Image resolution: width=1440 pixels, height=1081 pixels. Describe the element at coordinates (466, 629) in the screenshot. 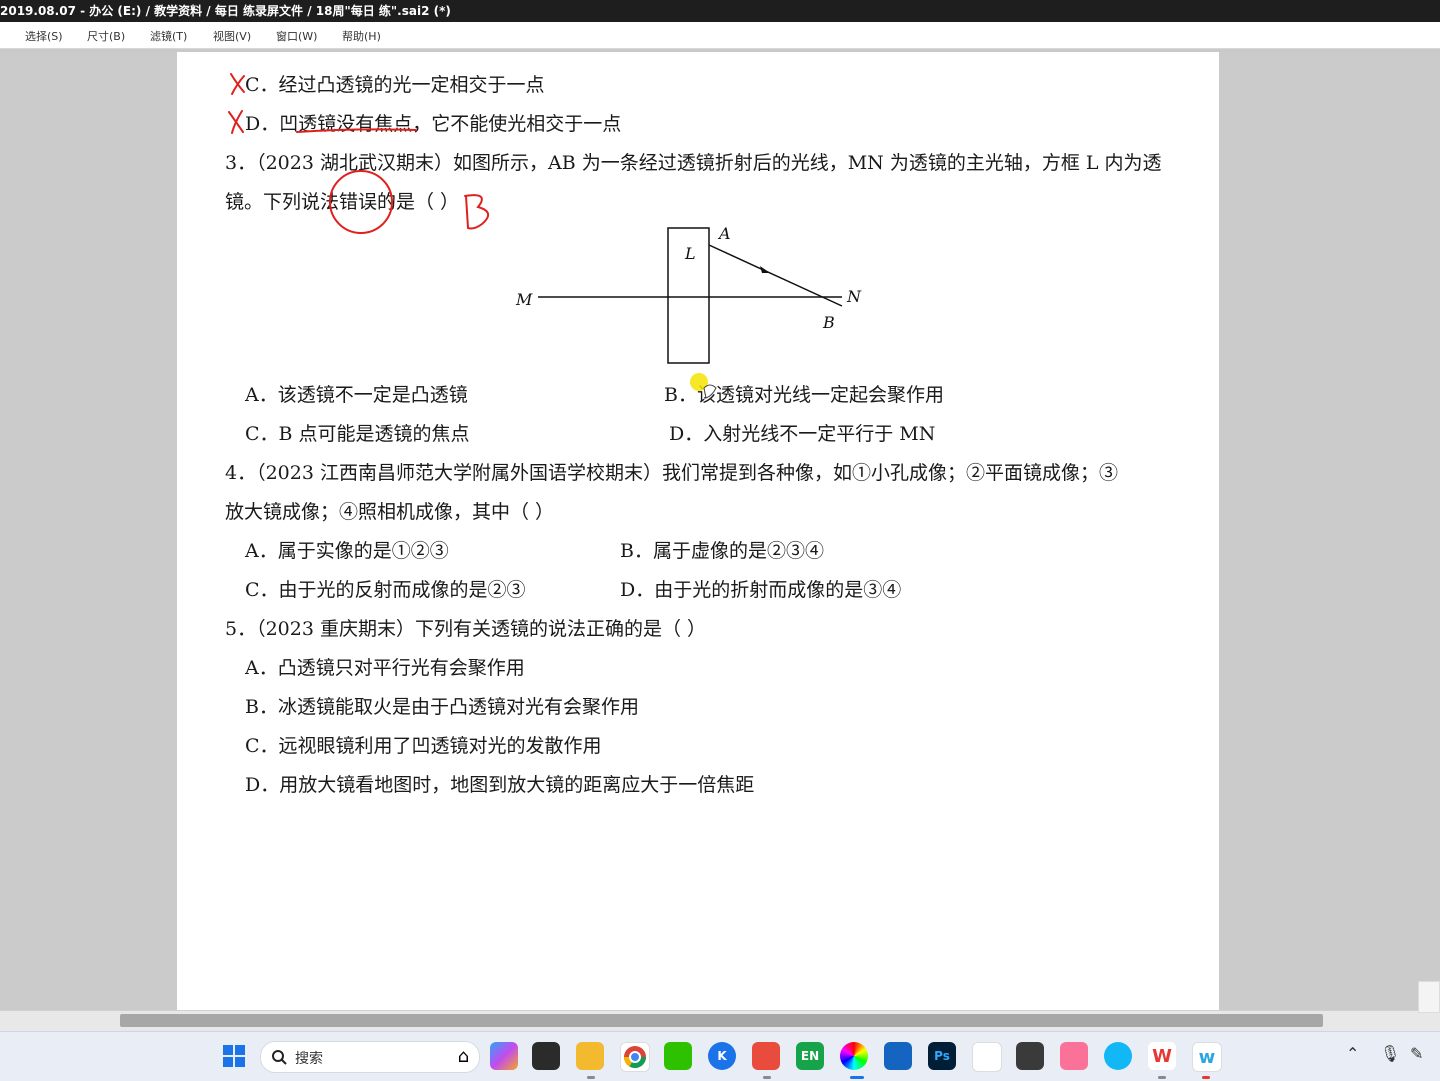

I see `question-5-line1: 5．（2023 重庆期末）下列有关透镜的说法正确的是（ ）` at that location.